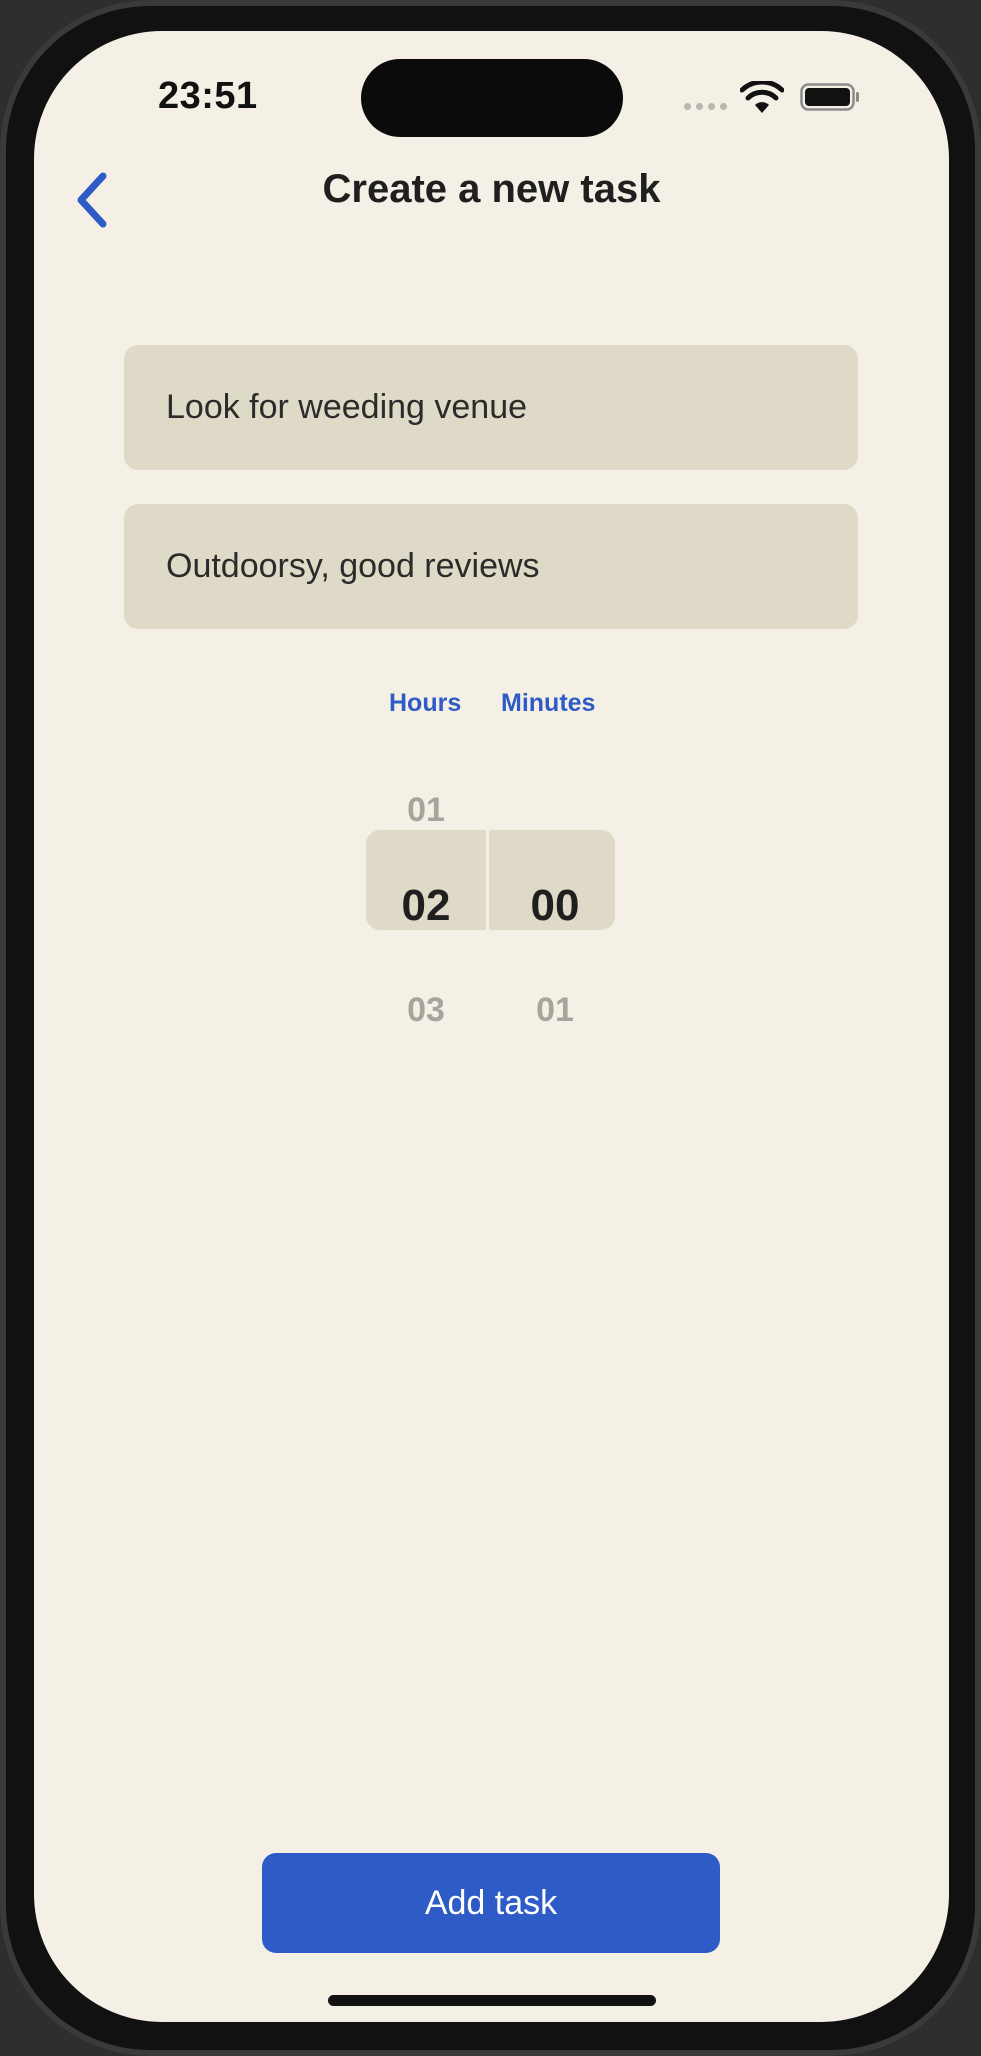 Image resolution: width=981 pixels, height=2056 pixels. What do you see at coordinates (208, 96) in the screenshot?
I see `status-time: 23:51` at bounding box center [208, 96].